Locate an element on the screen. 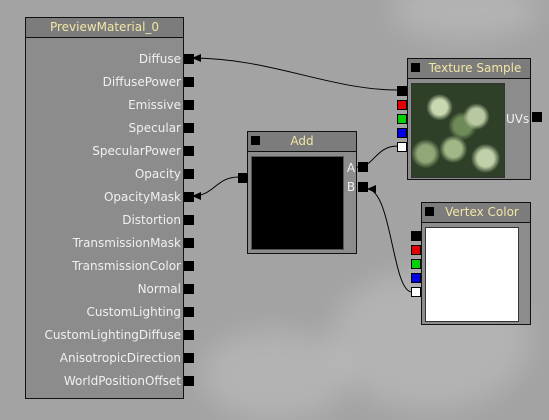 The height and width of the screenshot is (420, 549). material-input-label: Normal is located at coordinates (159, 289).